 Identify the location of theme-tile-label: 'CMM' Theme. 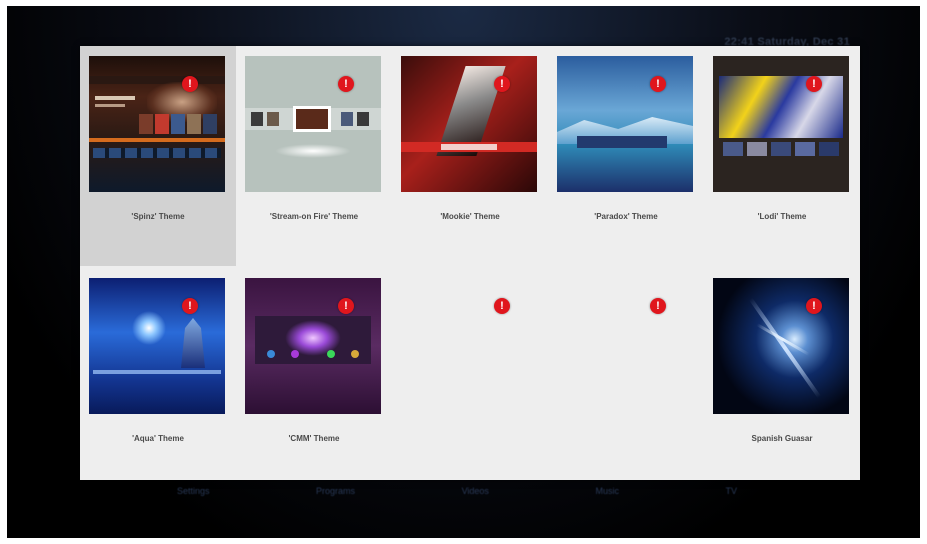
(314, 438).